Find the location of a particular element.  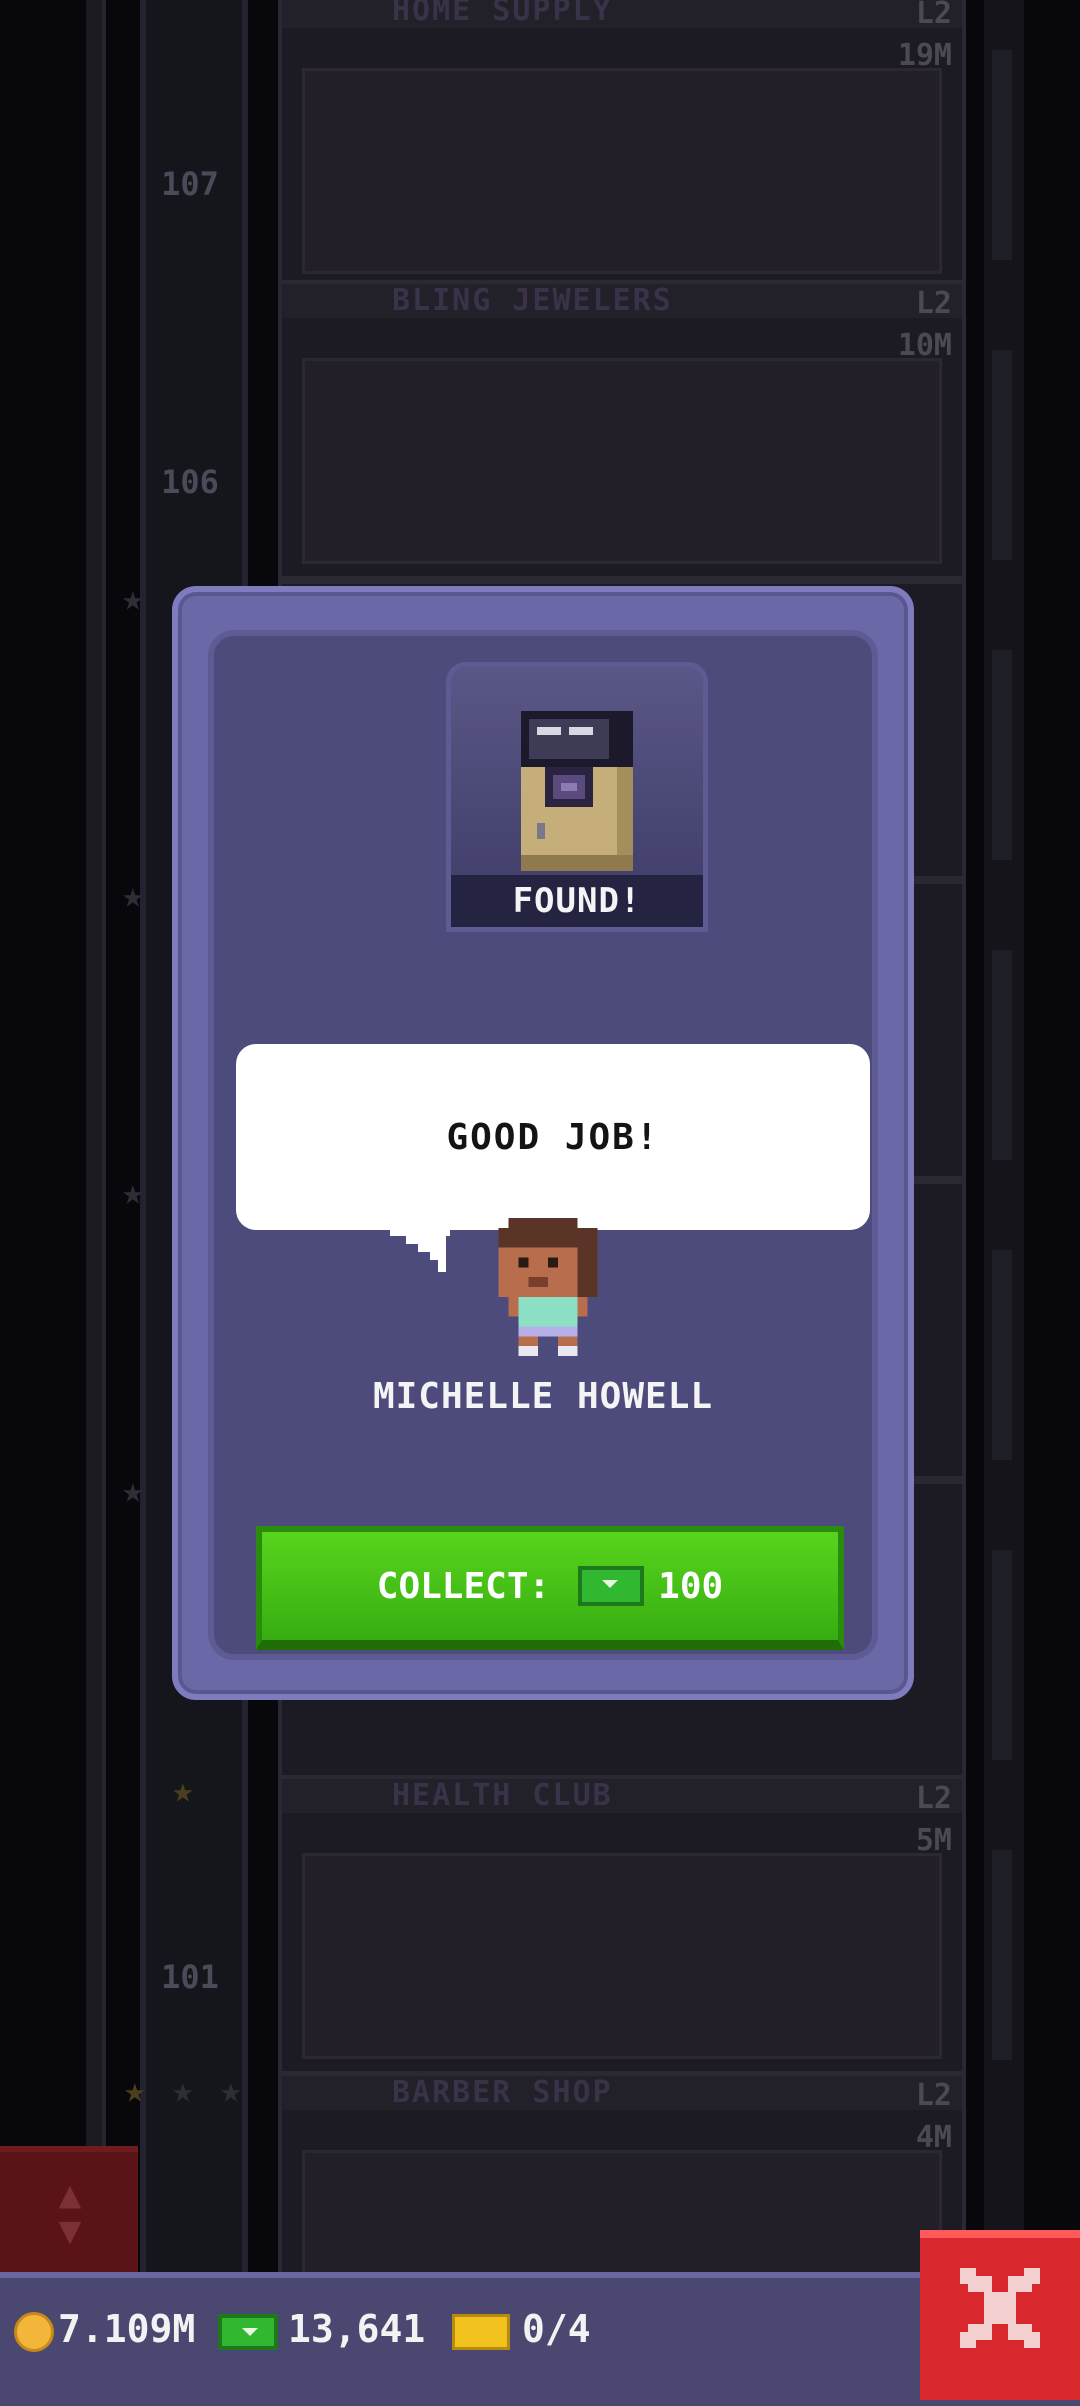

collect-label: COLLECT: is located at coordinates (463, 1586).